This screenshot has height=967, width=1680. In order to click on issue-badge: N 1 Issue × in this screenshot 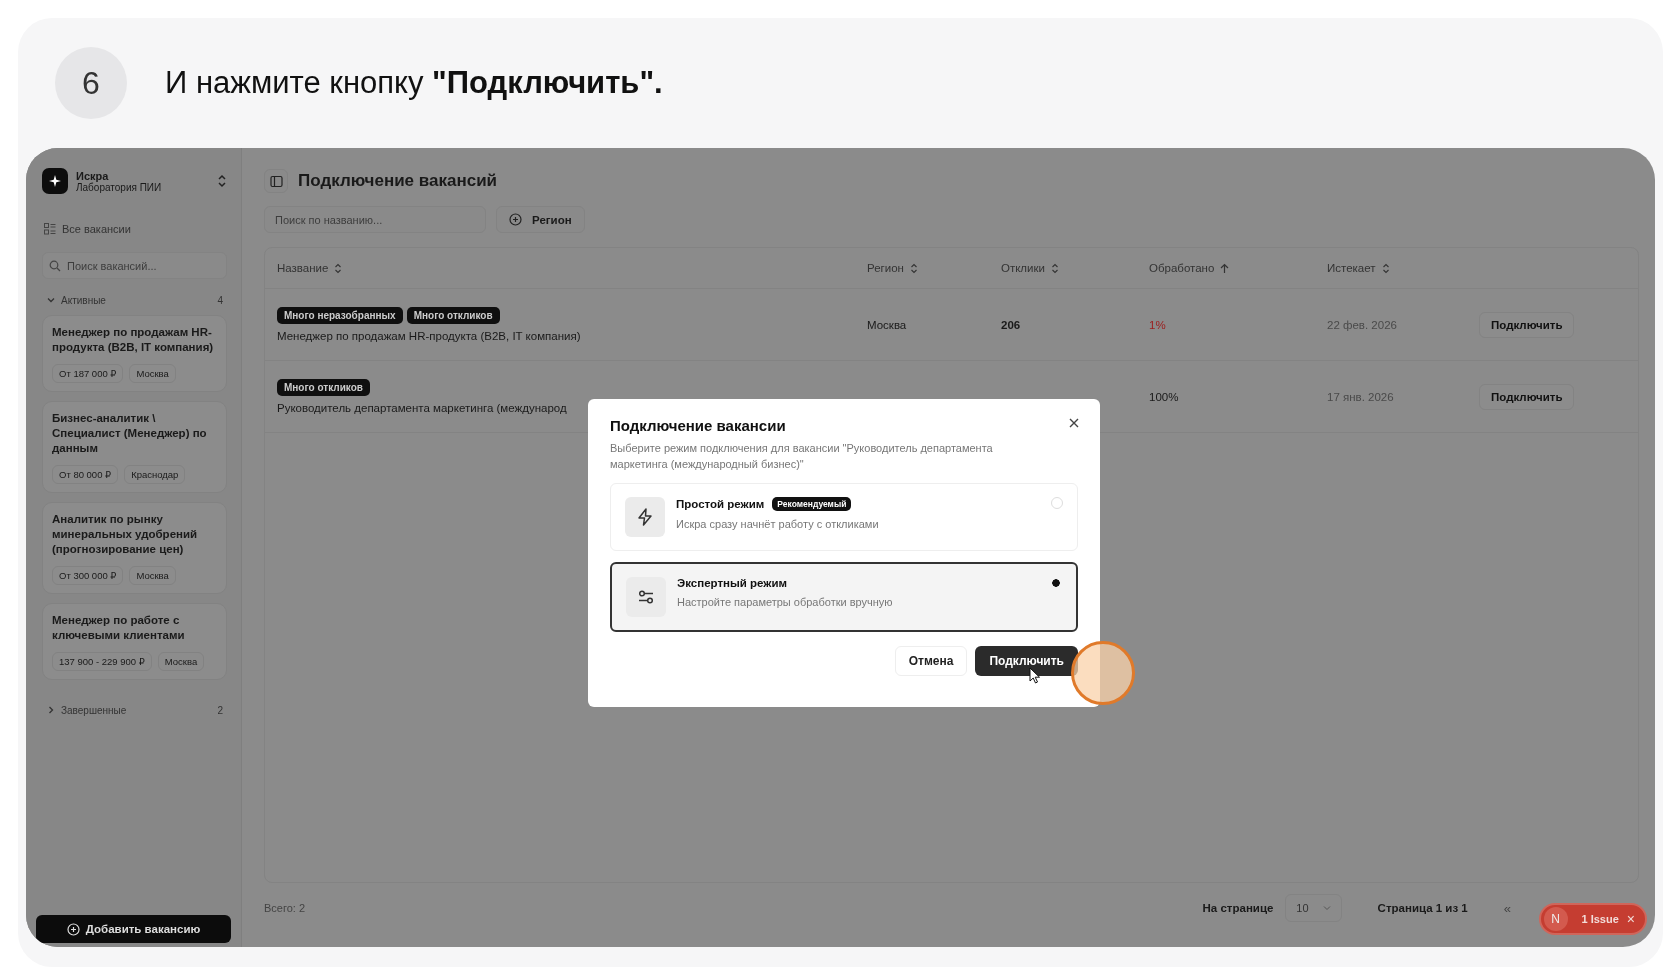, I will do `click(1592, 919)`.